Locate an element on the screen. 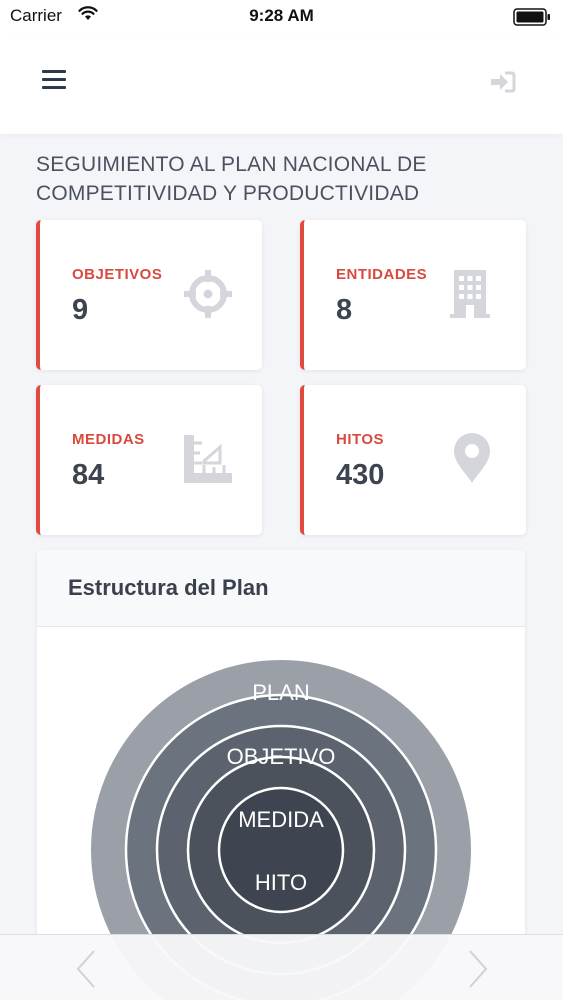 The height and width of the screenshot is (1000, 563). card-value: 8 is located at coordinates (344, 310).